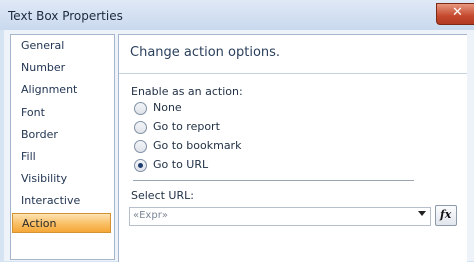 Image resolution: width=474 pixels, height=262 pixels. Describe the element at coordinates (140, 108) in the screenshot. I see `radio-none-circle` at that location.